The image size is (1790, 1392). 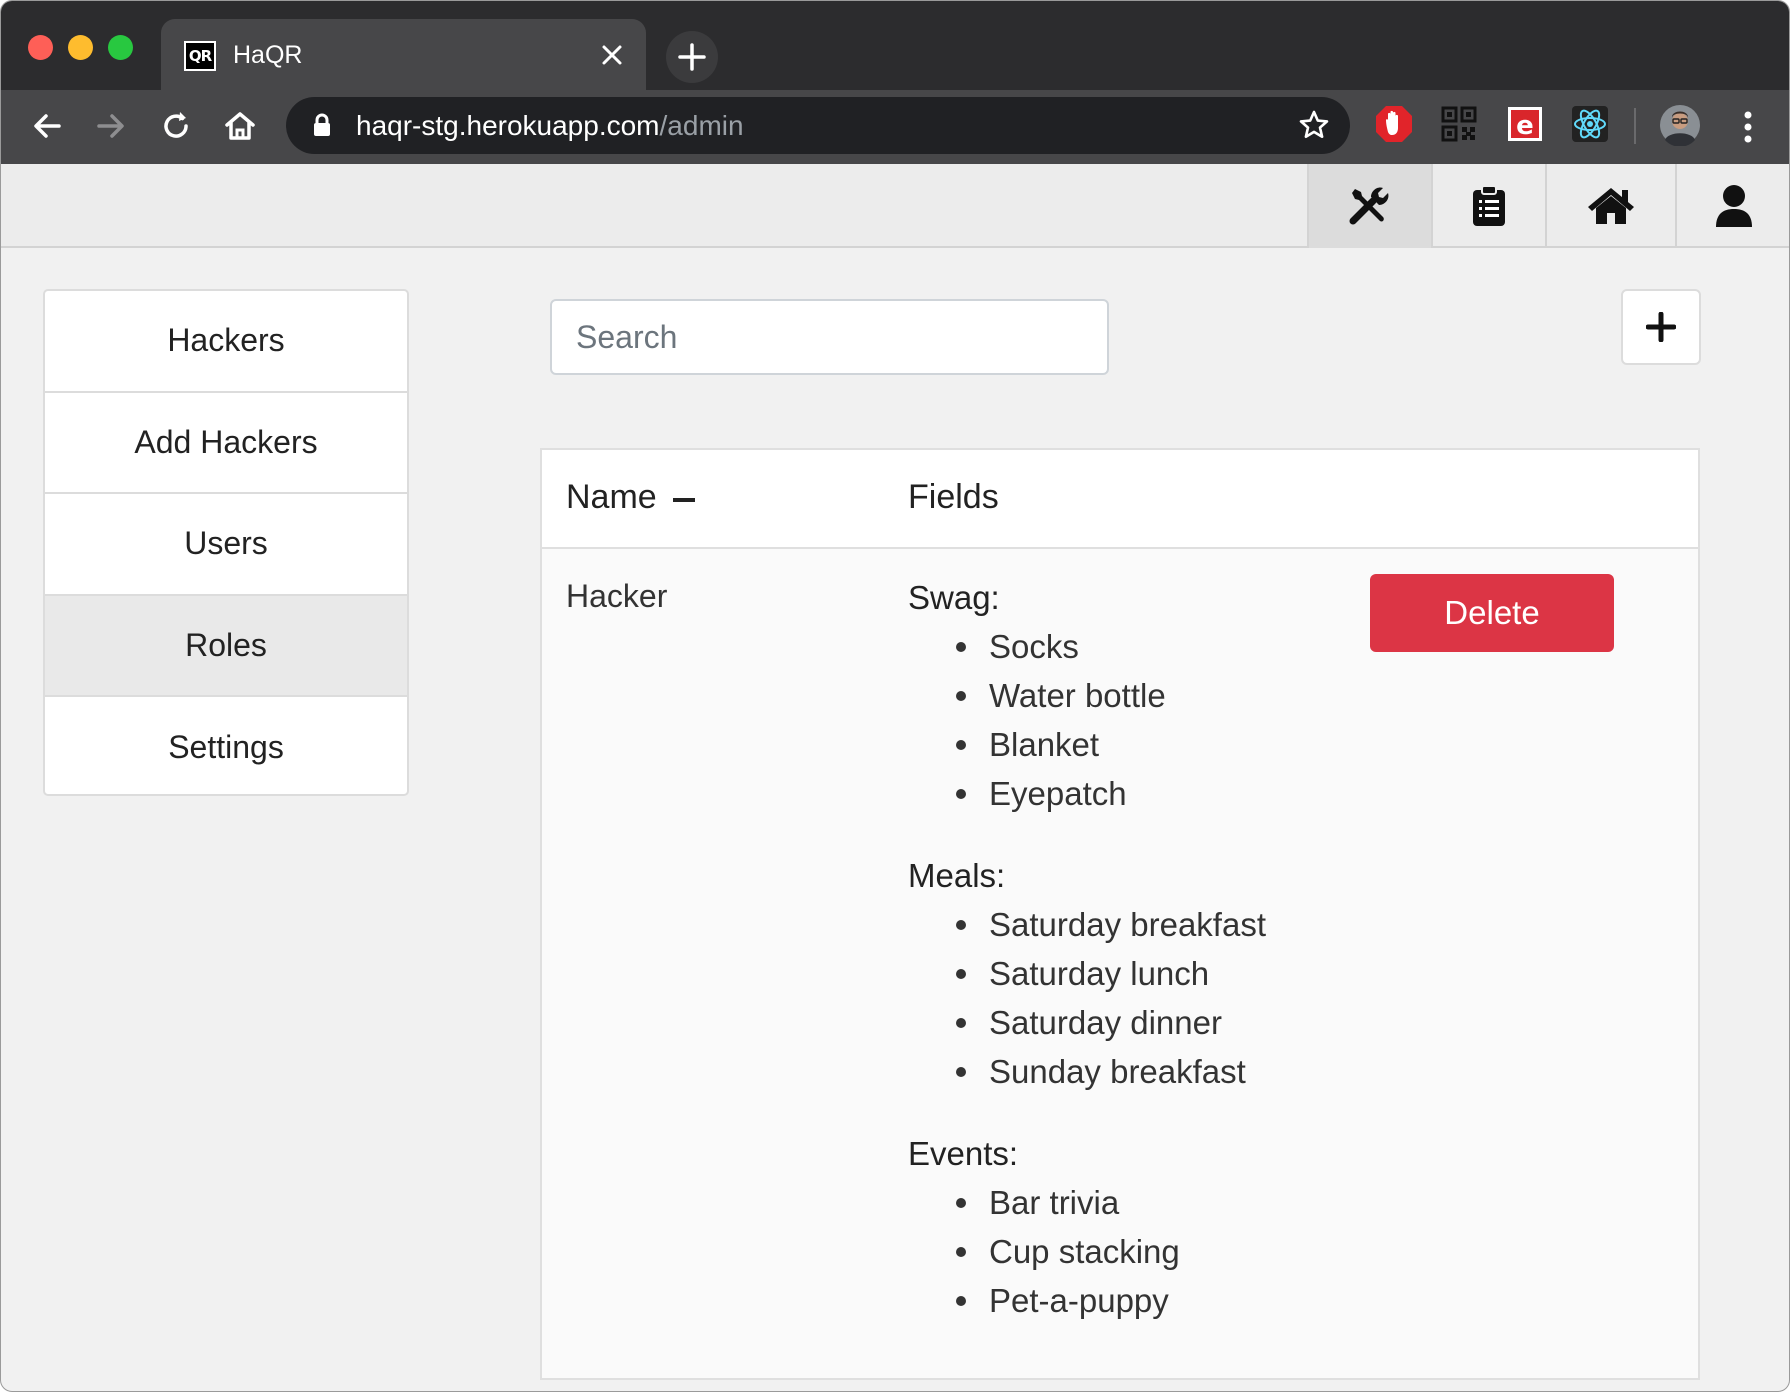 I want to click on list-item: Saturday lunch, so click(x=1087, y=978).